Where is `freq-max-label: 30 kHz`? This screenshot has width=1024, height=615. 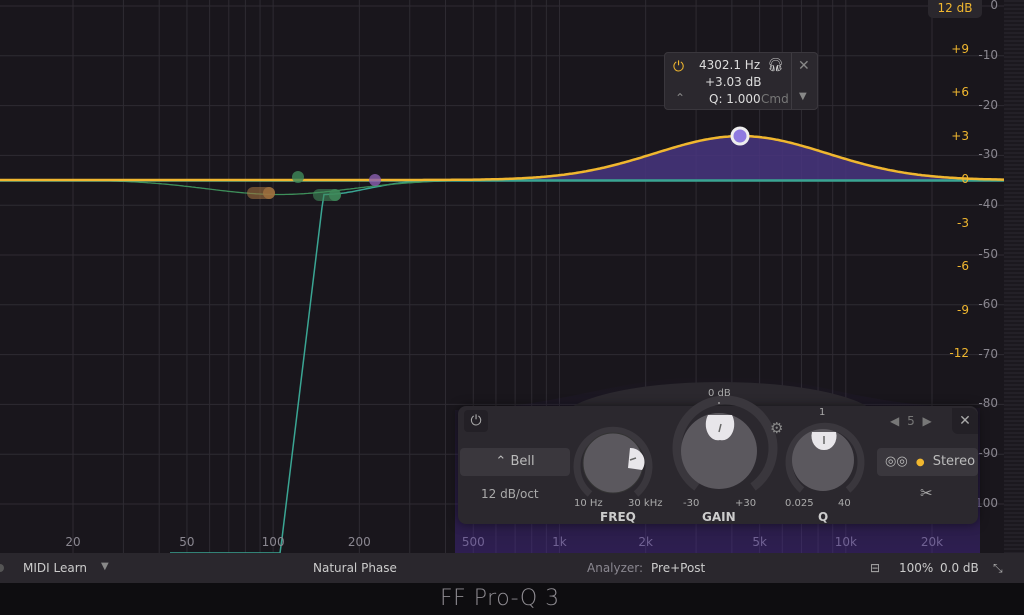
freq-max-label: 30 kHz is located at coordinates (645, 503).